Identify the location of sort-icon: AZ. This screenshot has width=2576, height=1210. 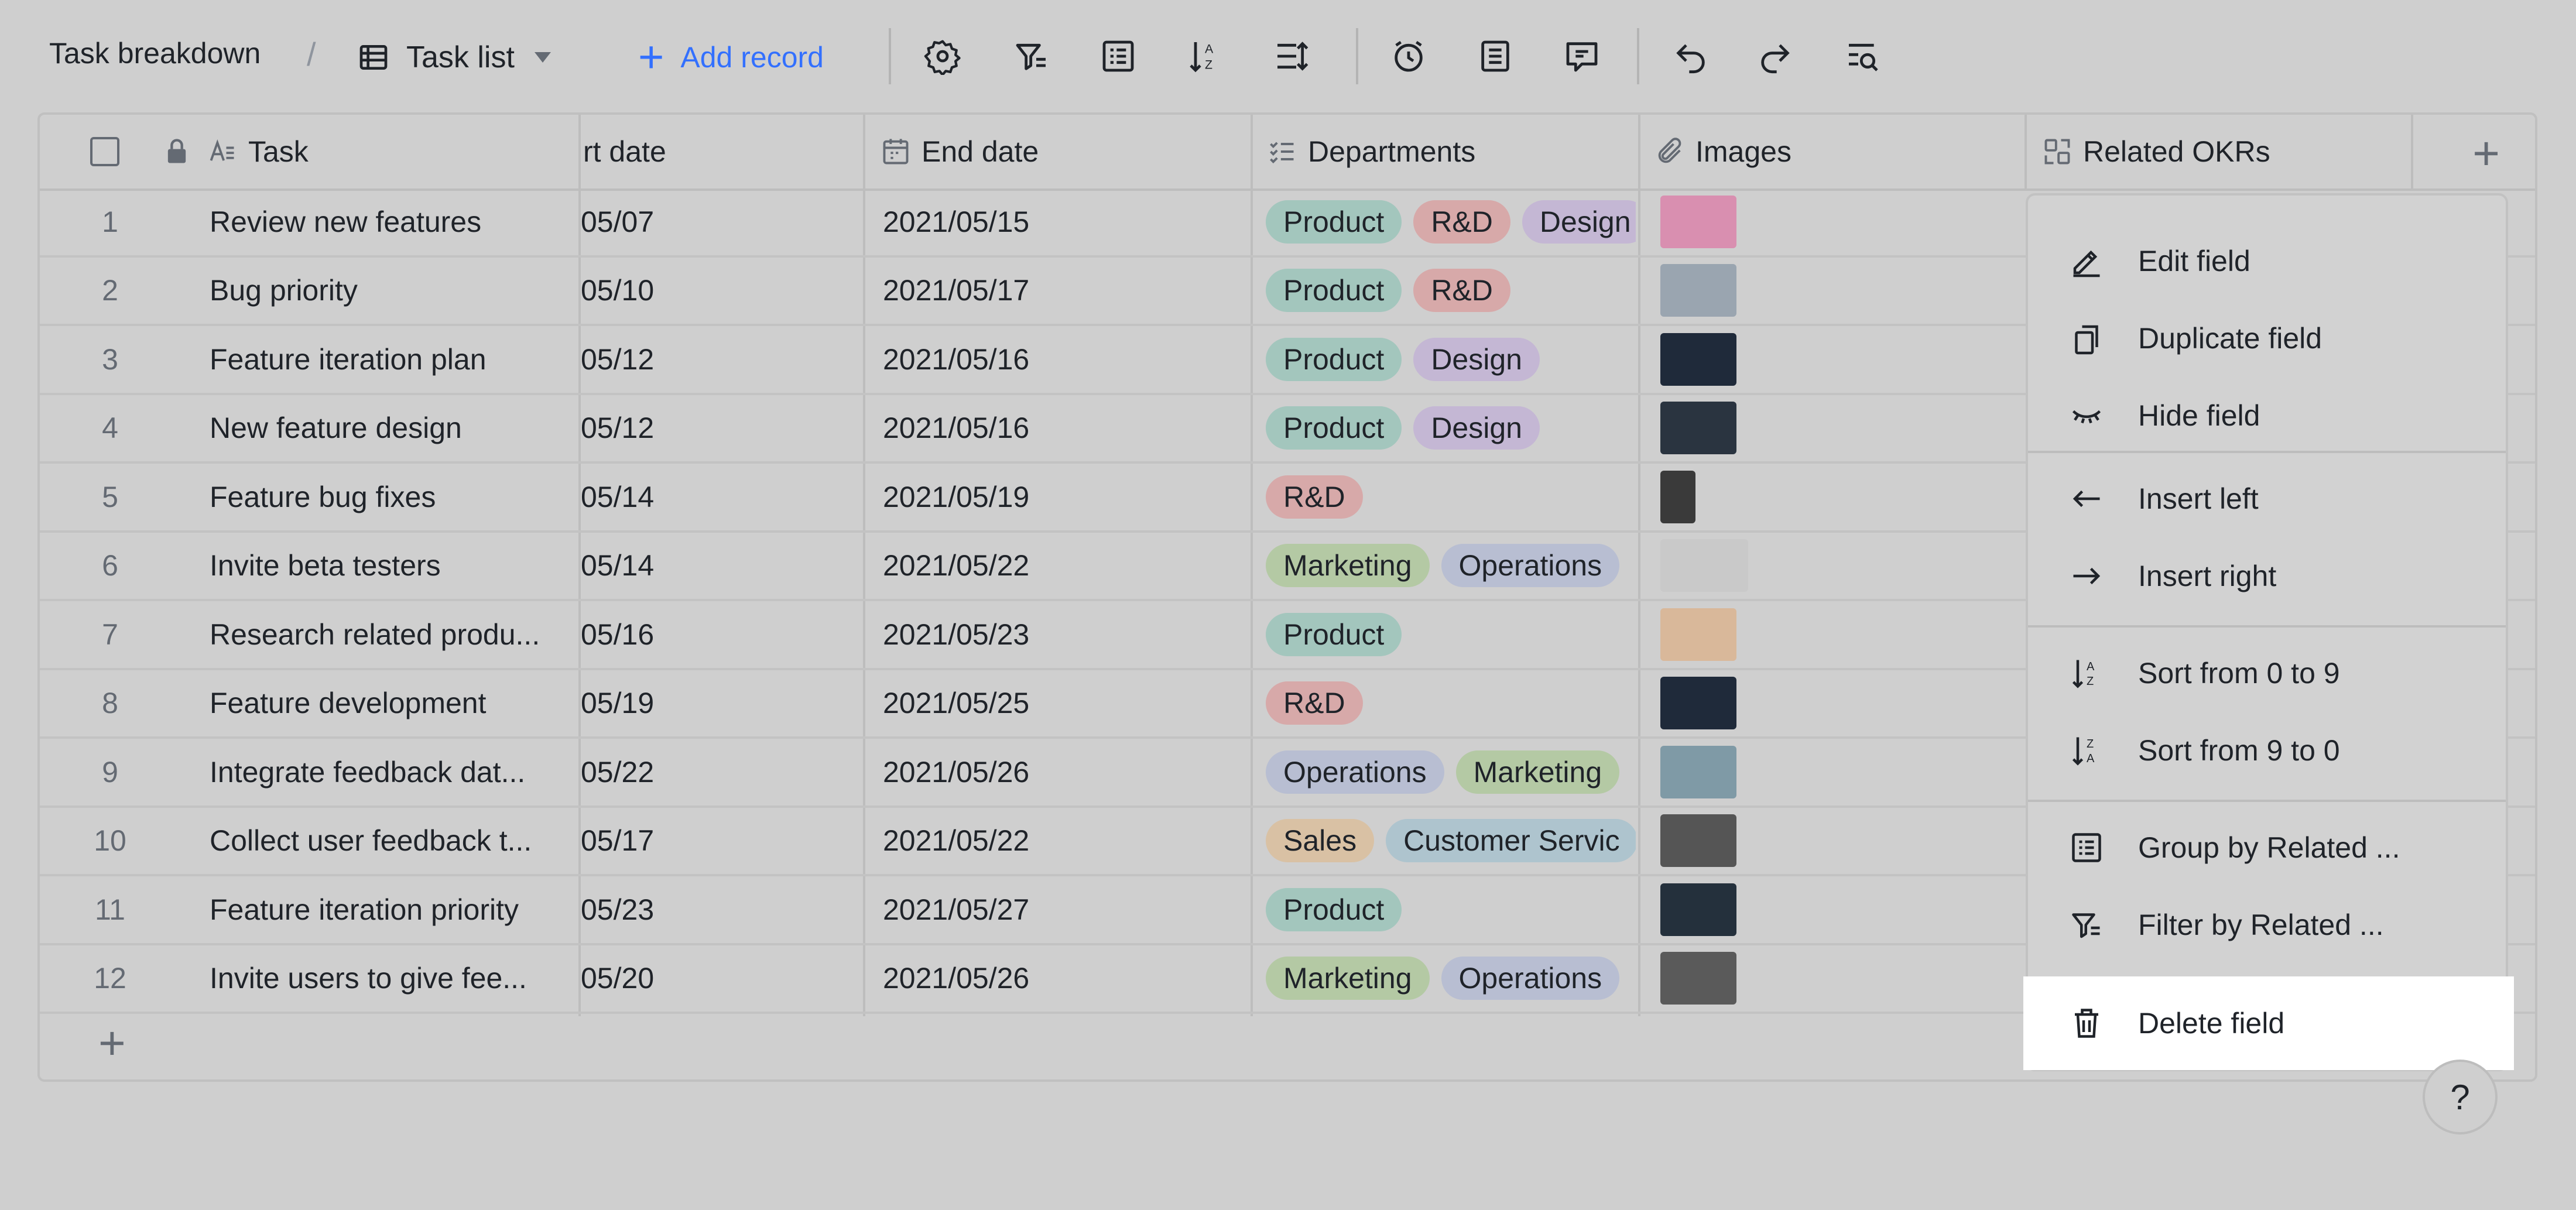
(1205, 56).